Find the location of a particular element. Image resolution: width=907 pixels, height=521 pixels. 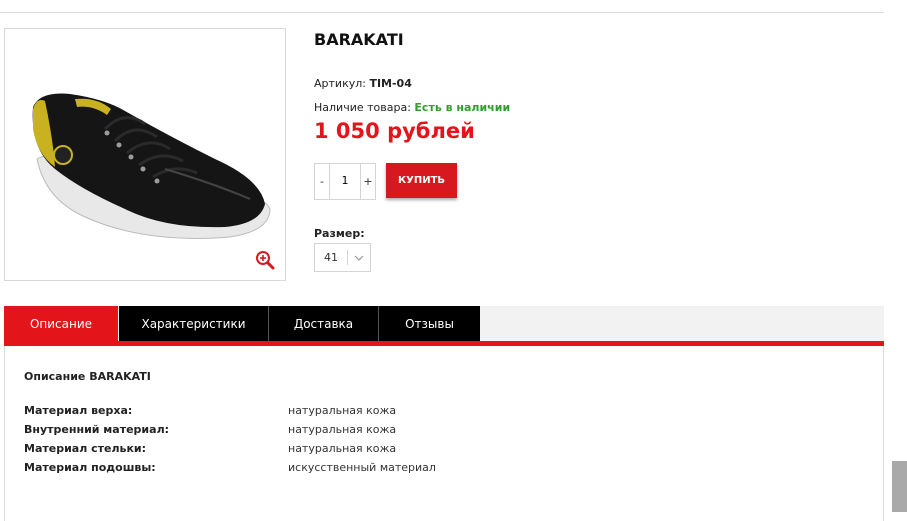

spec-label: Материал стельки: is located at coordinates (85, 448).